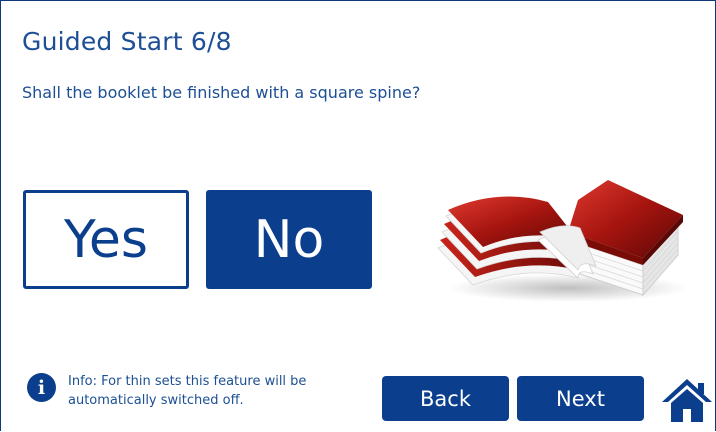 Image resolution: width=716 pixels, height=432 pixels. What do you see at coordinates (289, 239) in the screenshot?
I see `no-button: No` at bounding box center [289, 239].